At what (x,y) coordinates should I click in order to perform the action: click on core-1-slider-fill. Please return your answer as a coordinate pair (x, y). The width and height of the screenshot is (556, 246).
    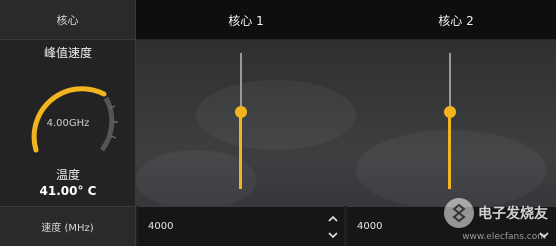
    Looking at the image, I should click on (240, 150).